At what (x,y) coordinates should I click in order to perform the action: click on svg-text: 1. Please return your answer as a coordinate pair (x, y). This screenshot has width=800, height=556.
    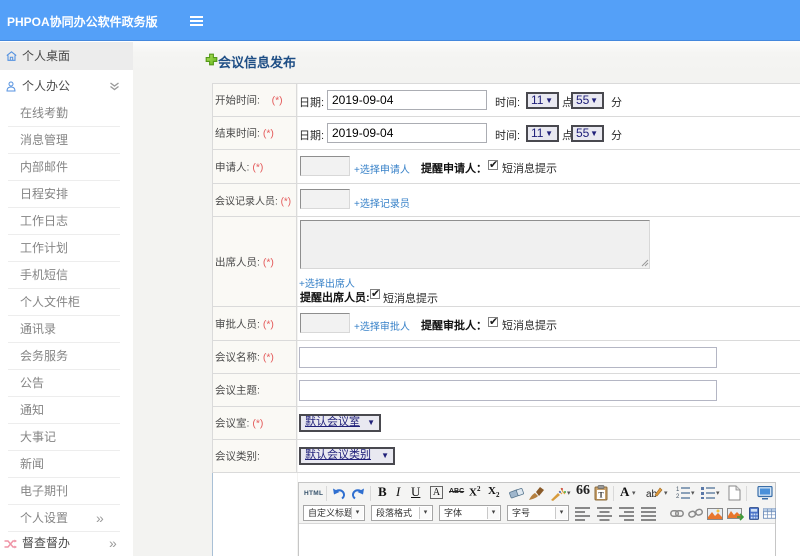
    Looking at the image, I should click on (678, 490).